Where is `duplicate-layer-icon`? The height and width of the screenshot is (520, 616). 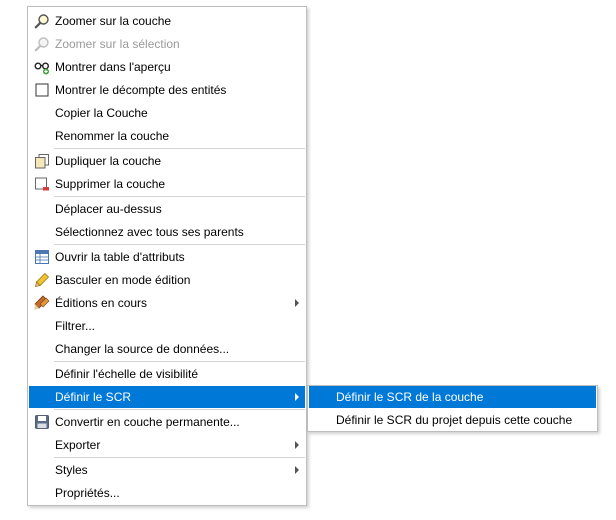
duplicate-layer-icon is located at coordinates (42, 161).